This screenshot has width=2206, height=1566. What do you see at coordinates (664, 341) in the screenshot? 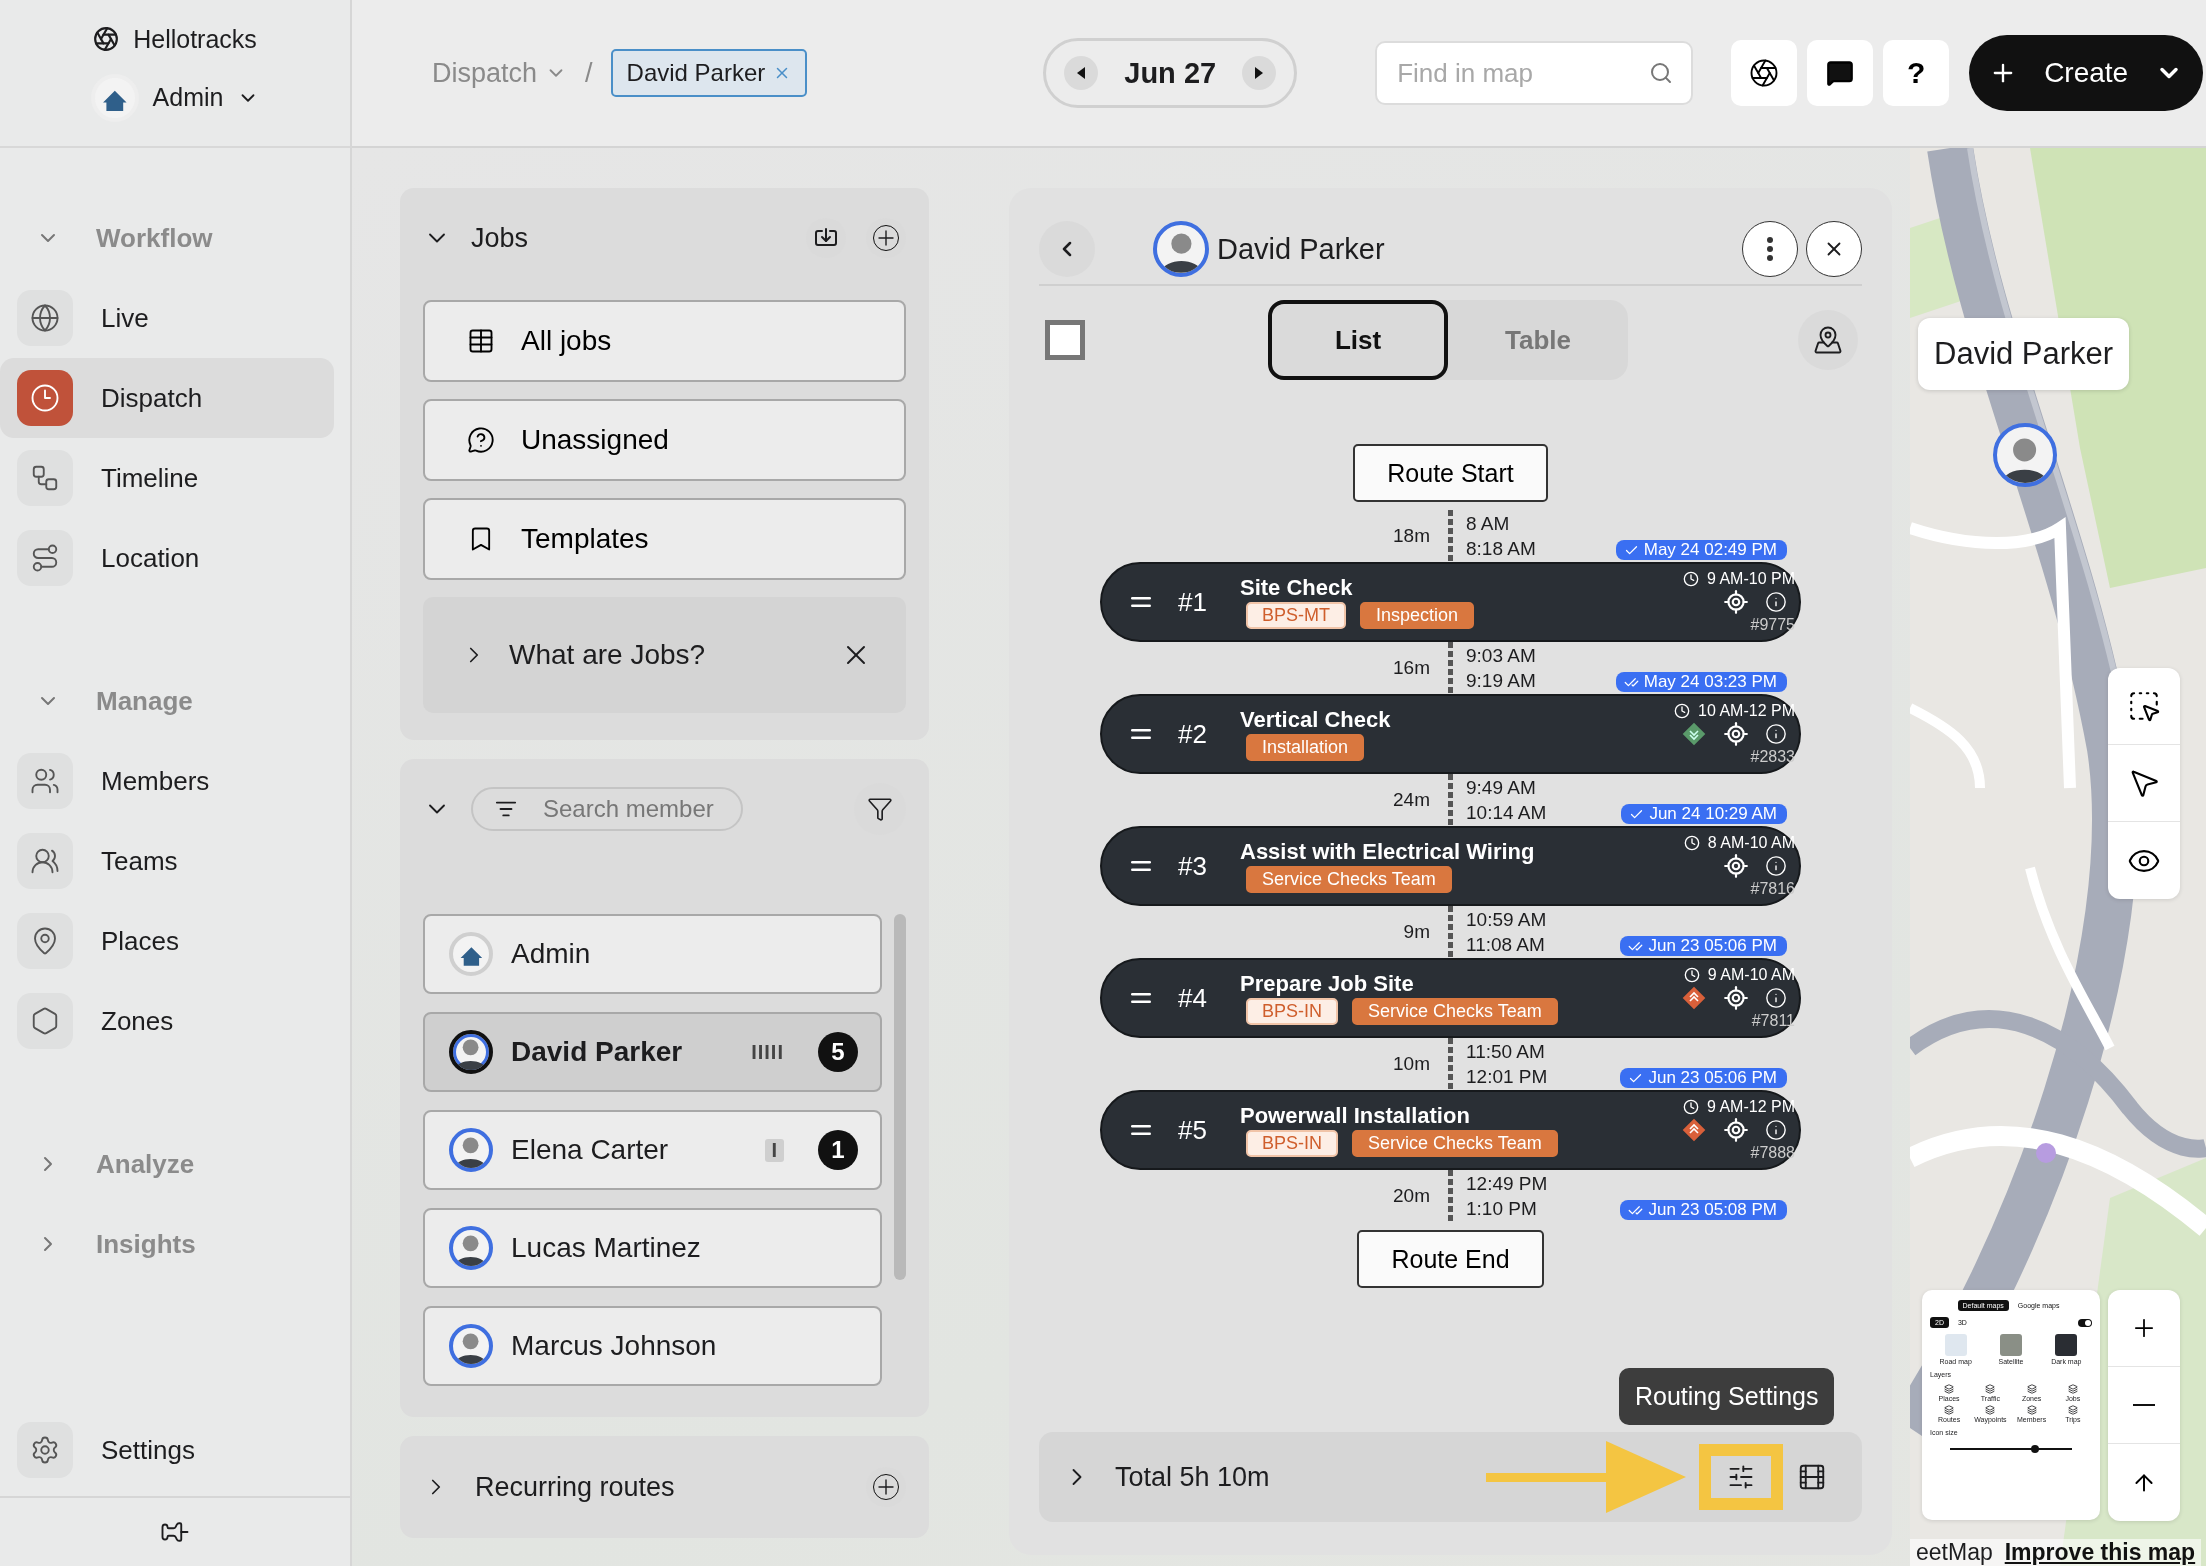
I see `jobs-link: All jobs` at bounding box center [664, 341].